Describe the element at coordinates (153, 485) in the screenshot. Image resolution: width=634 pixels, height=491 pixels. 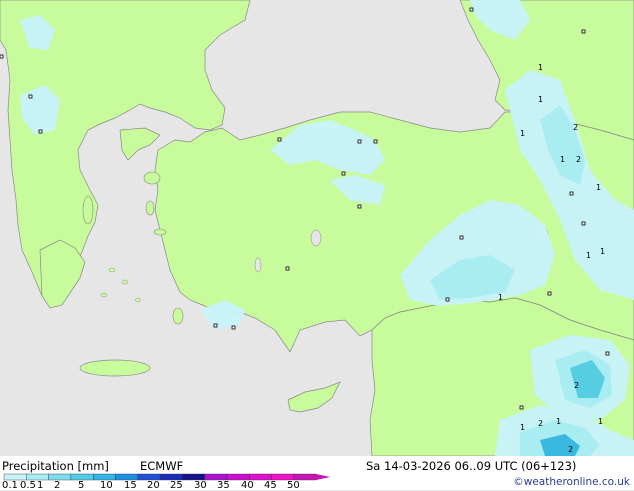
I see `legend-tick: 20` at that location.